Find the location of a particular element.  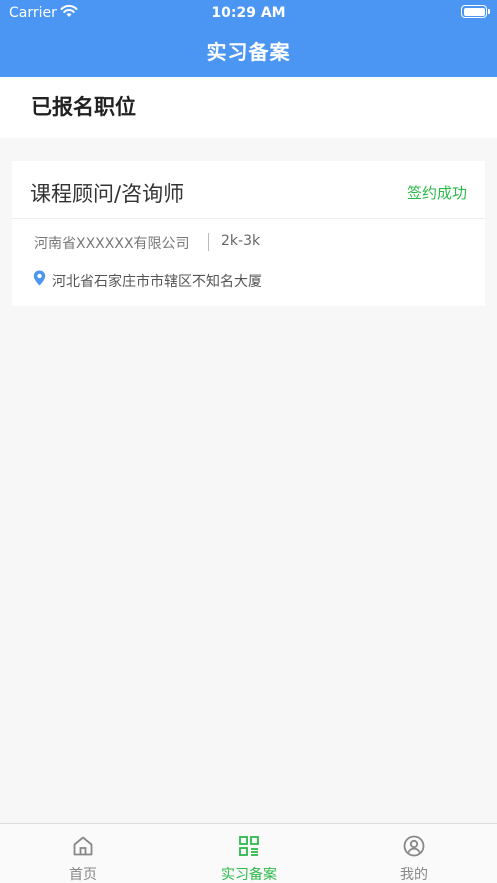

tab-home: 首页 is located at coordinates (83, 853).